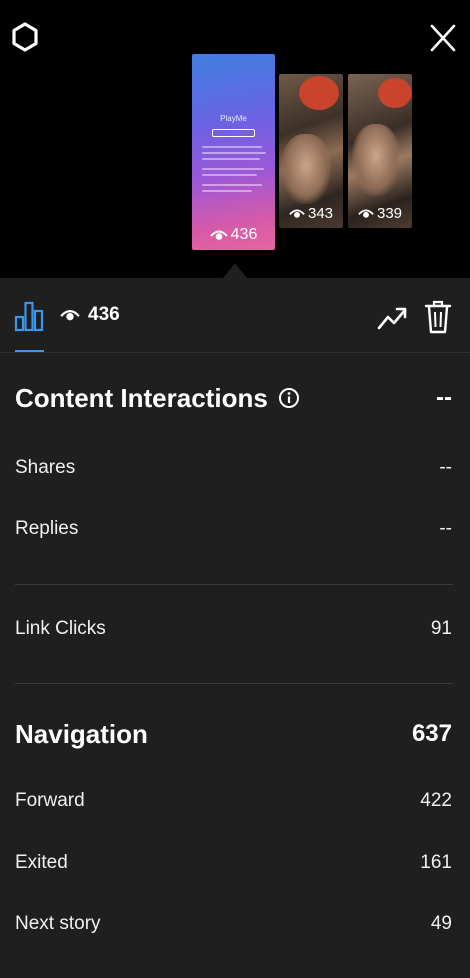 This screenshot has width=470, height=978. Describe the element at coordinates (233, 529) in the screenshot. I see `metric-row-replies: Replies --` at that location.